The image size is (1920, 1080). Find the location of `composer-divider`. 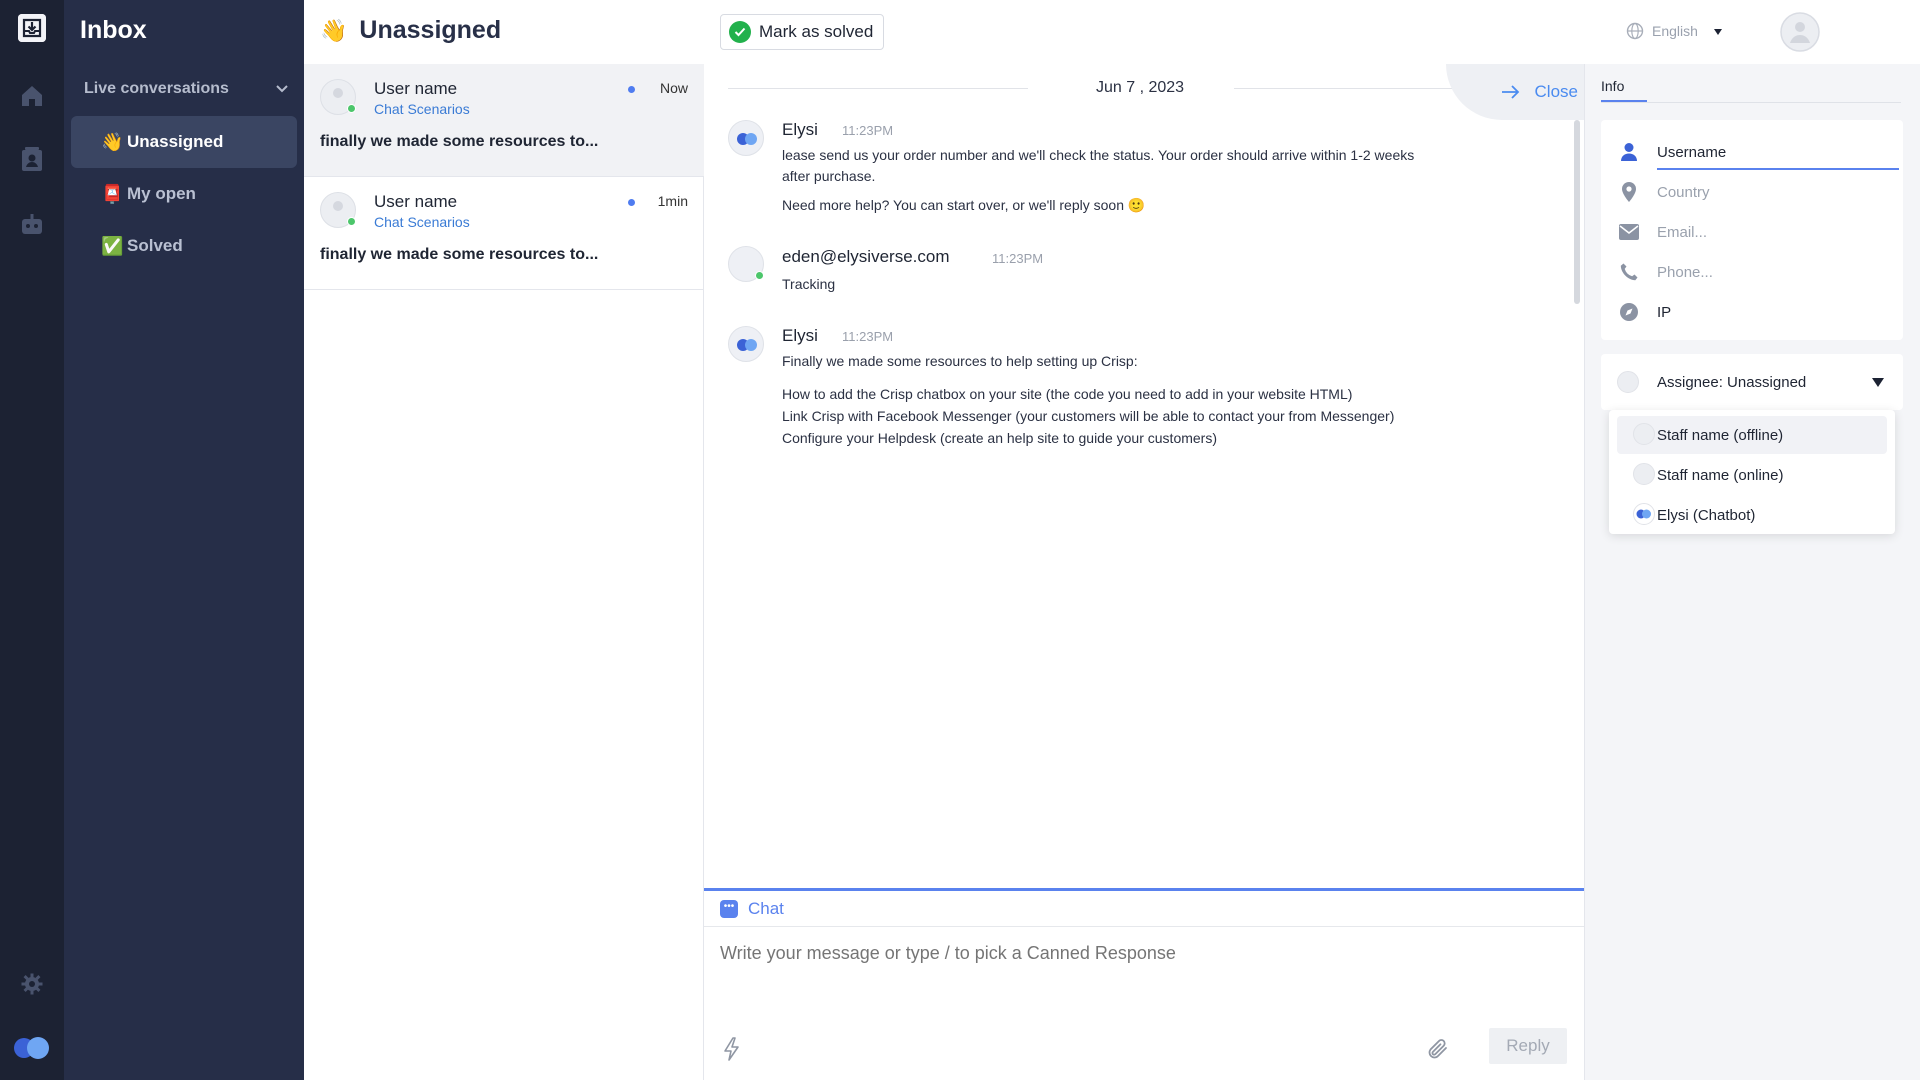

composer-divider is located at coordinates (1144, 926).